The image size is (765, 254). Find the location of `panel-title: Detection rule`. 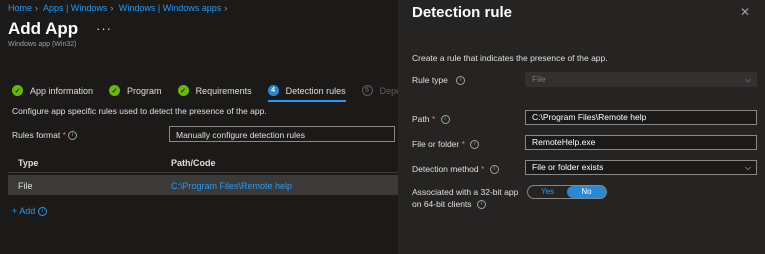

panel-title: Detection rule is located at coordinates (462, 12).